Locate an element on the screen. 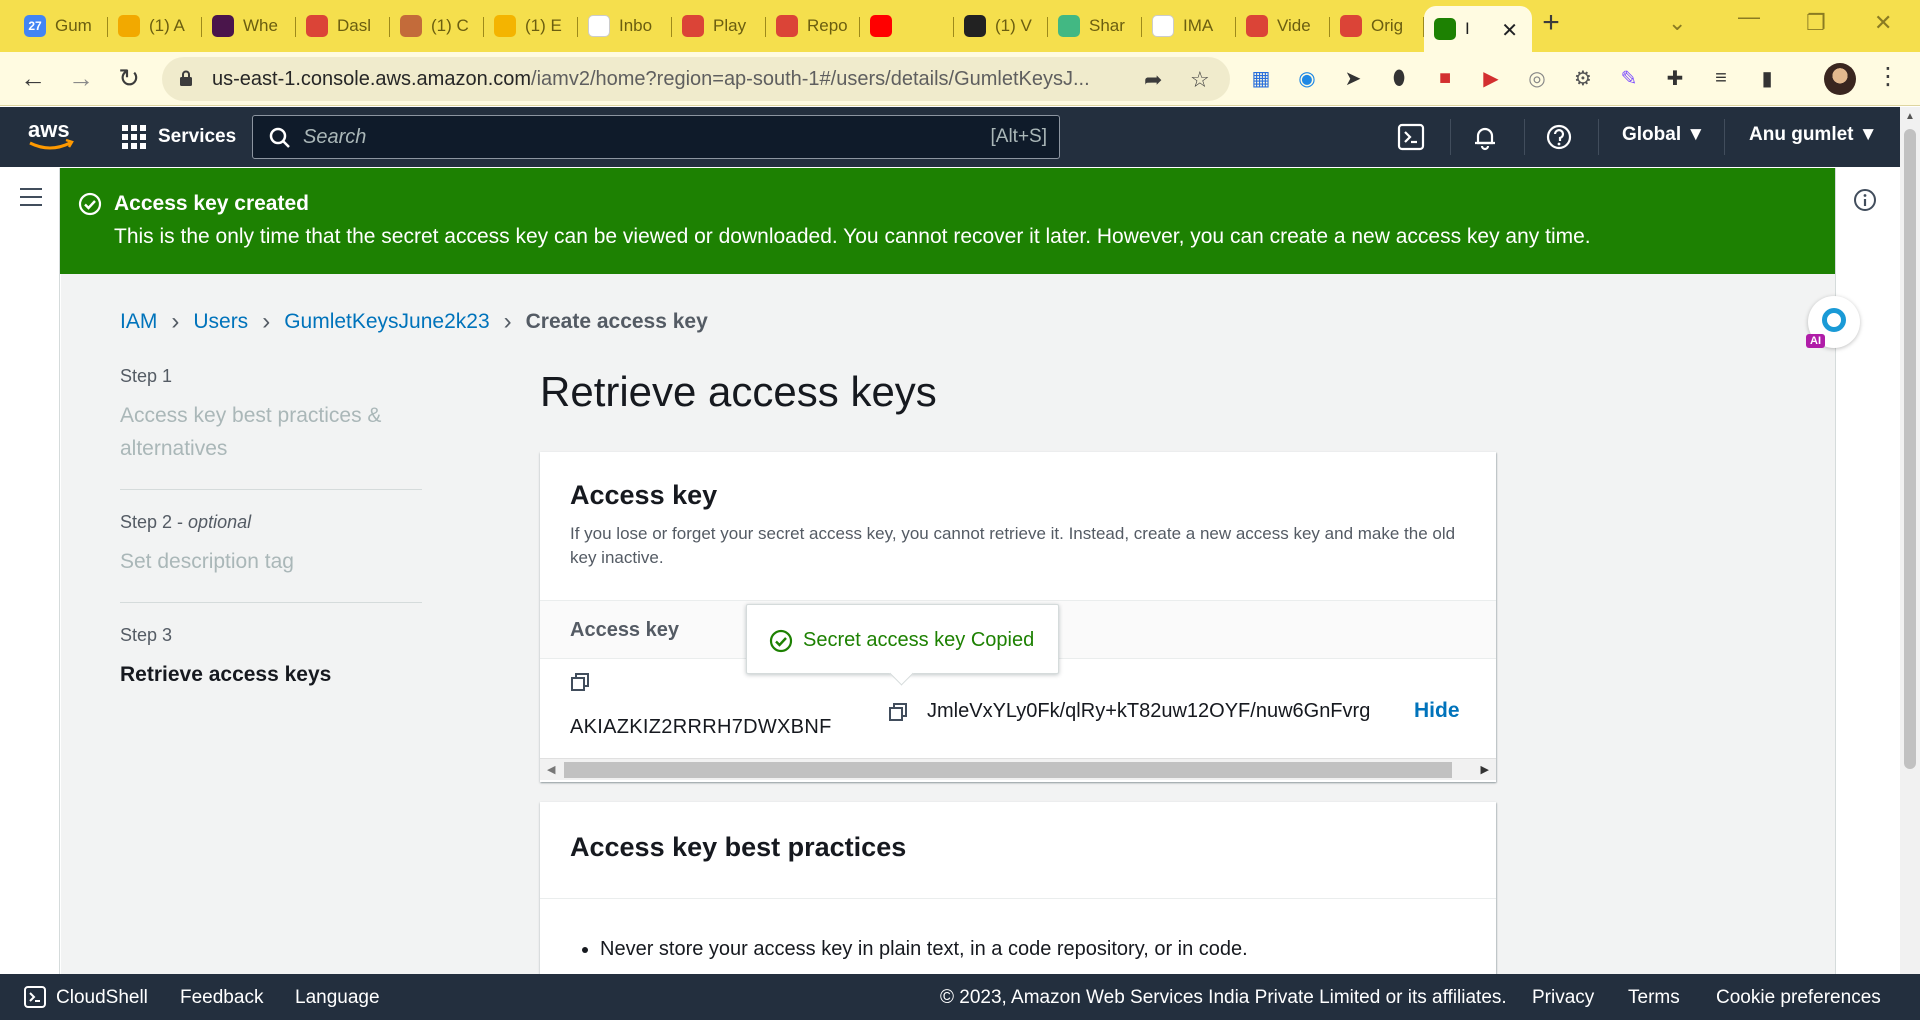  account-menu: Anu gumlet ▼ is located at coordinates (1813, 135).